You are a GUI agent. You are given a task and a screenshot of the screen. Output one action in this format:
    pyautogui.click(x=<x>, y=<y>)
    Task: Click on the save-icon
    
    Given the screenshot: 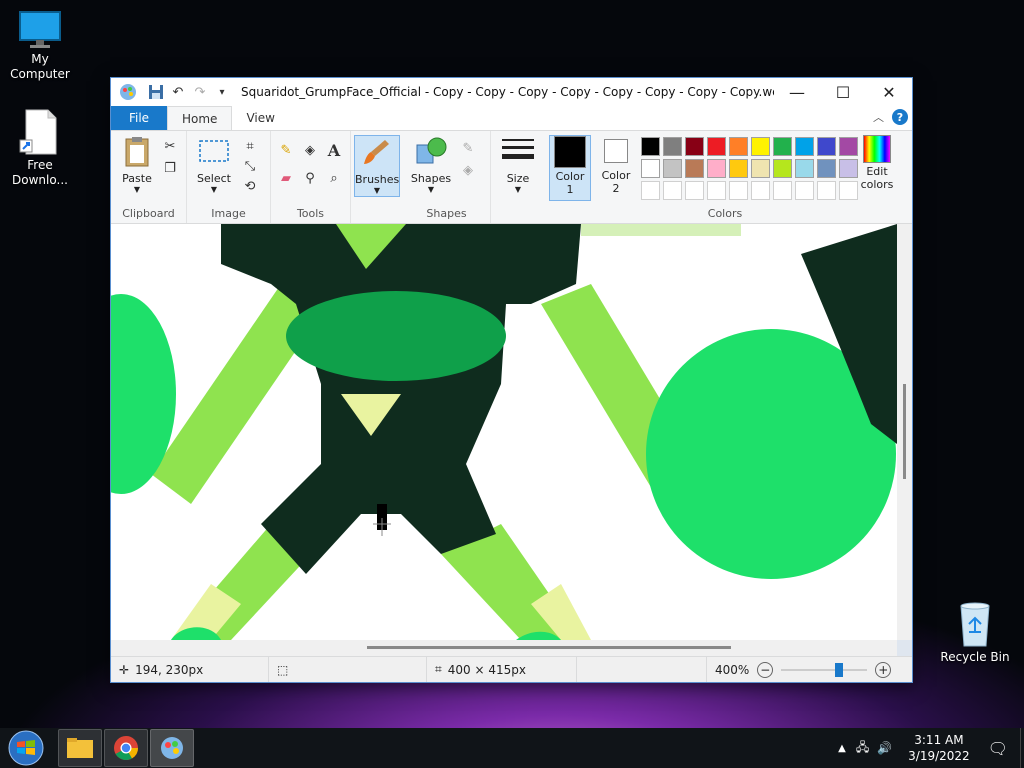 What is the action you would take?
    pyautogui.click(x=156, y=92)
    